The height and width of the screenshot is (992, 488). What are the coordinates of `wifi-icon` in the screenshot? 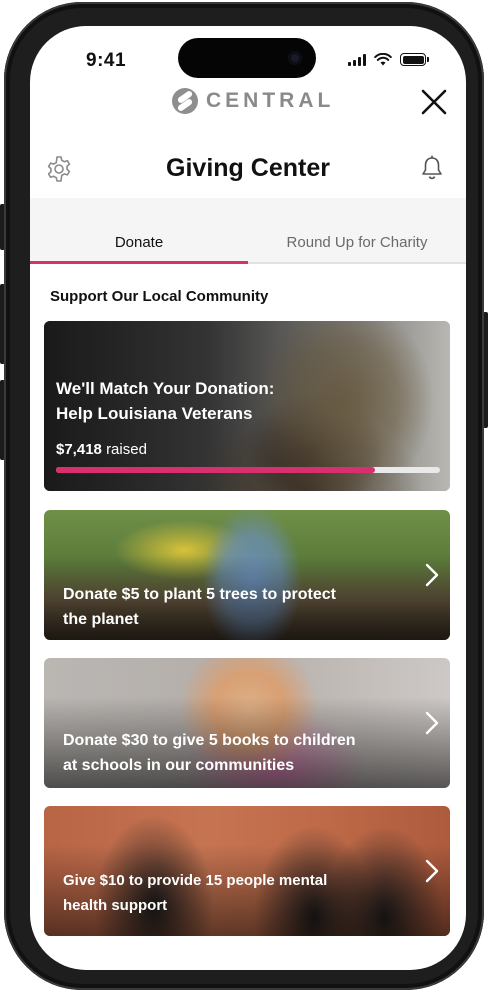 It's located at (383, 59).